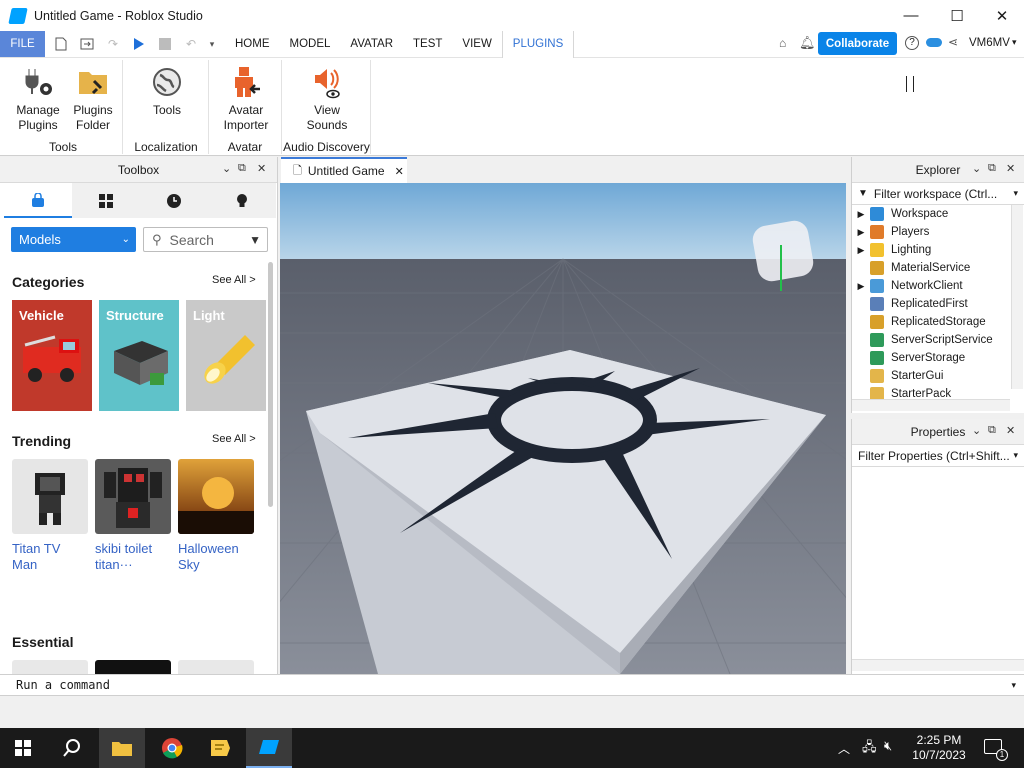 This screenshot has height=768, width=1024. I want to click on toolbox-search-input: ⚲ Search ▼, so click(205, 239).